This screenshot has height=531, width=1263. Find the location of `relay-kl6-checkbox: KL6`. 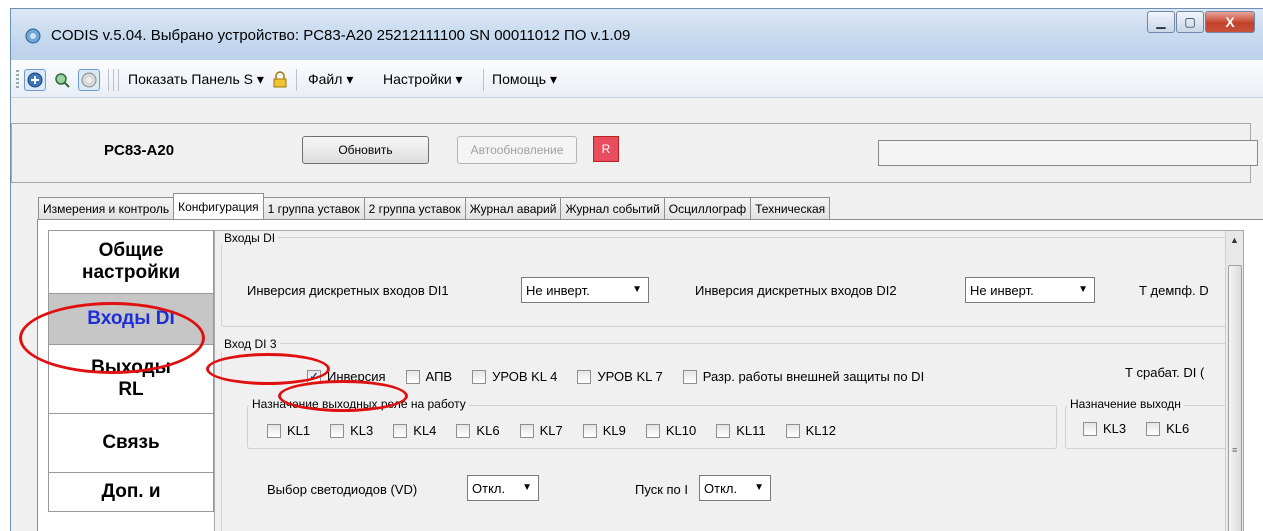

relay-kl6-checkbox: KL6 is located at coordinates (478, 430).